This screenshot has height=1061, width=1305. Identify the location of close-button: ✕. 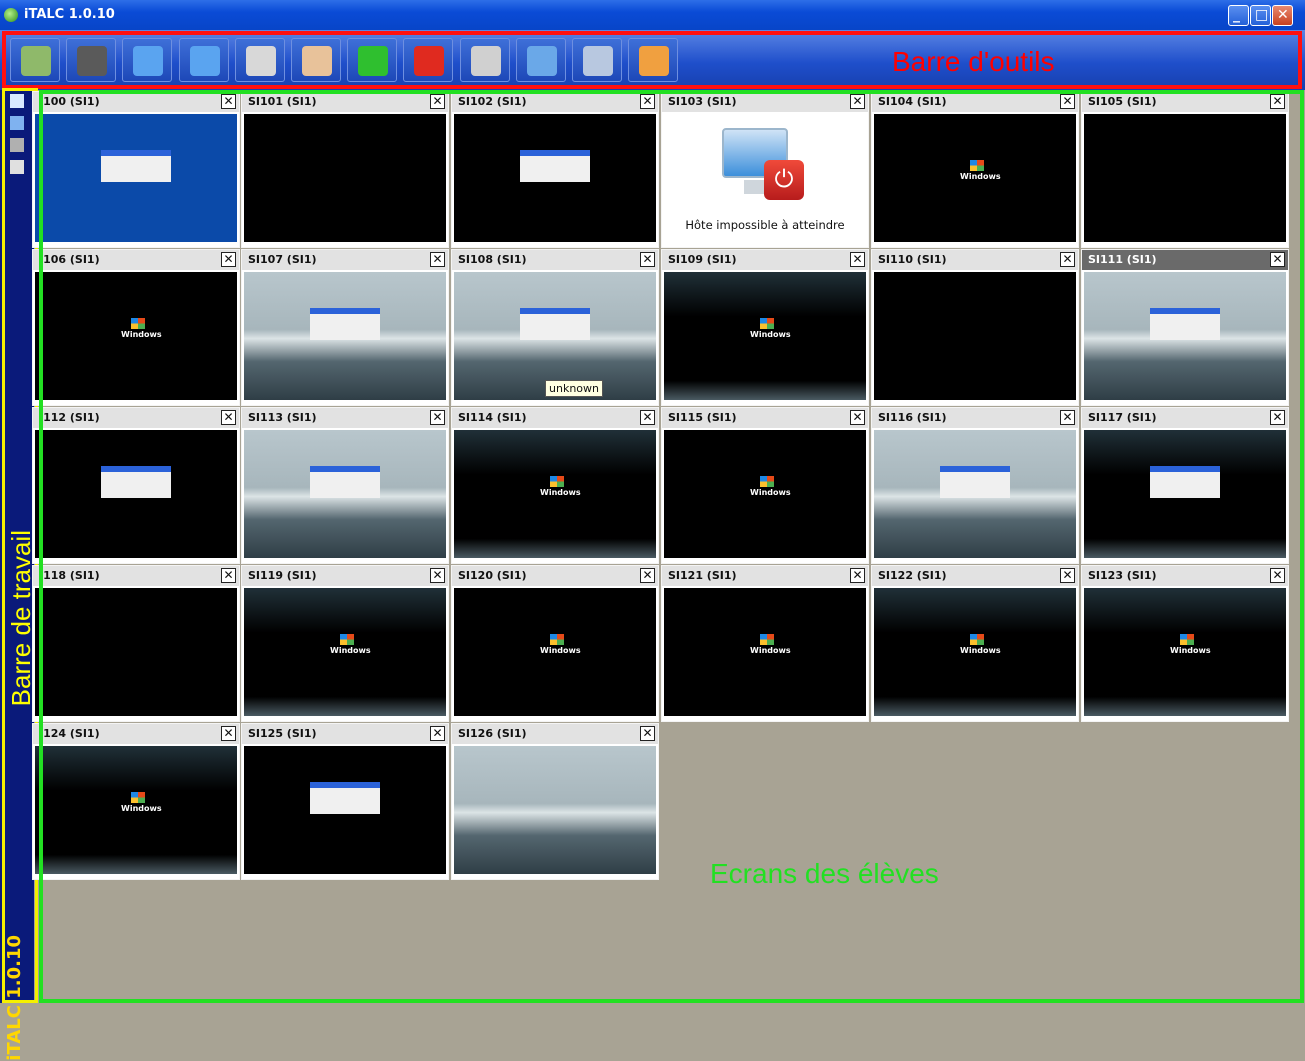
(1282, 15).